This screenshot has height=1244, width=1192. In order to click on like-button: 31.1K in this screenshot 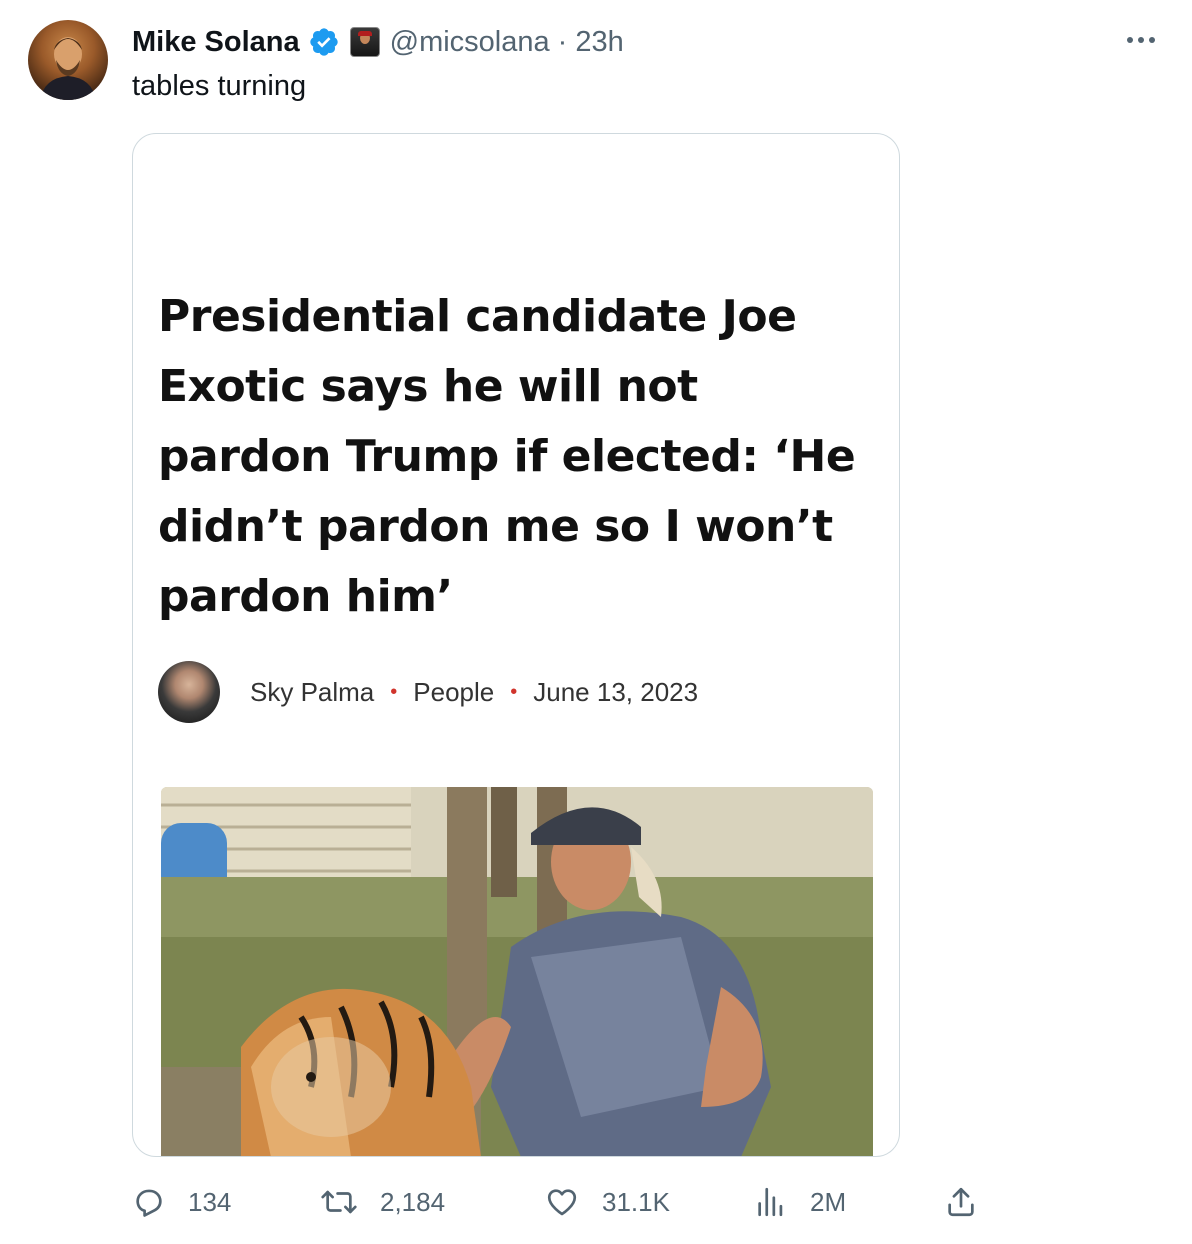, I will do `click(607, 1202)`.